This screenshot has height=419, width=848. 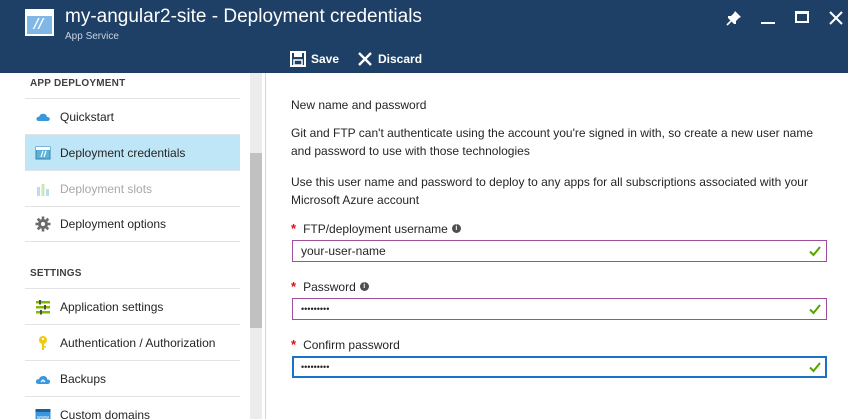 What do you see at coordinates (106, 188) in the screenshot?
I see `menu-item-label: Deployment slots` at bounding box center [106, 188].